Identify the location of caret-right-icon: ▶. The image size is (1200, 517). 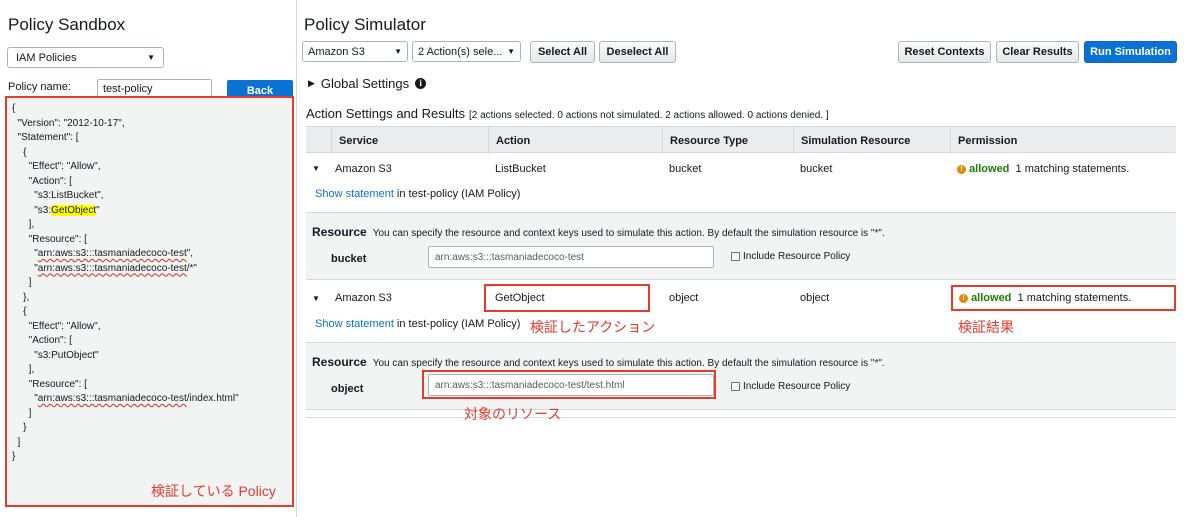
(311, 83).